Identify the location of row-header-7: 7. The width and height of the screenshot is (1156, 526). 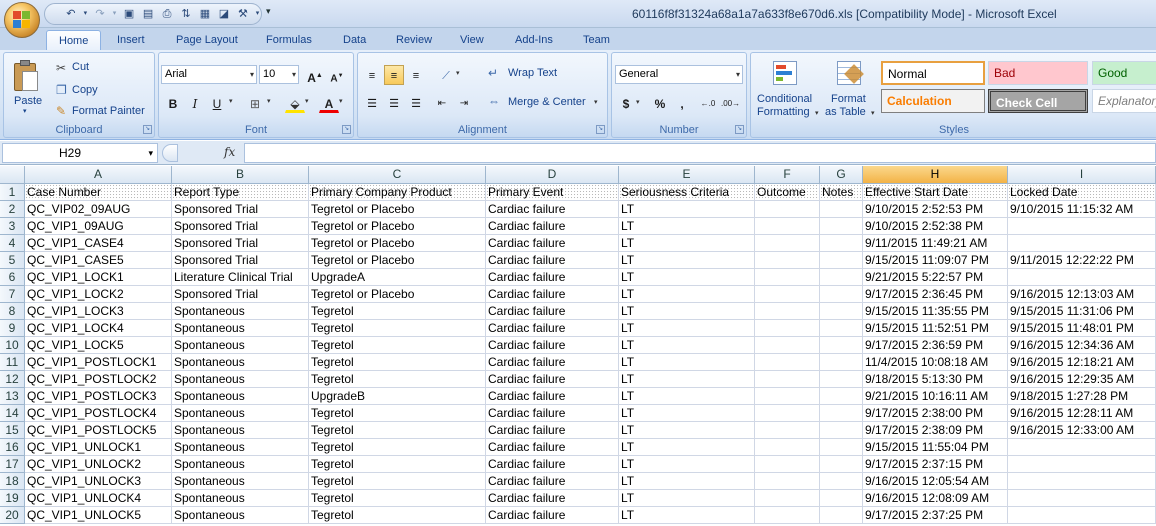
(12, 294).